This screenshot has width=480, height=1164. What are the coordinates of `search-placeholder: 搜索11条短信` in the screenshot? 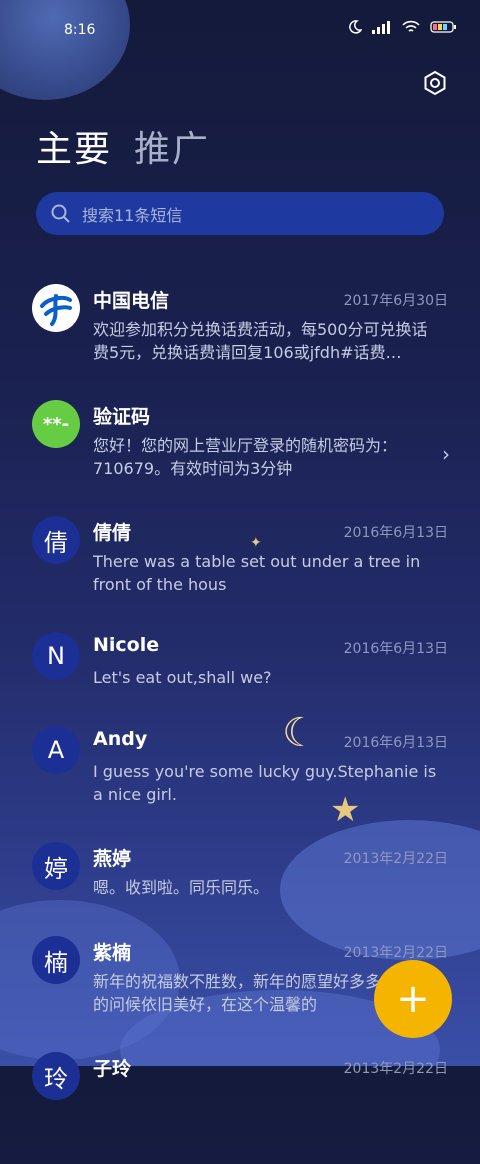 It's located at (132, 215).